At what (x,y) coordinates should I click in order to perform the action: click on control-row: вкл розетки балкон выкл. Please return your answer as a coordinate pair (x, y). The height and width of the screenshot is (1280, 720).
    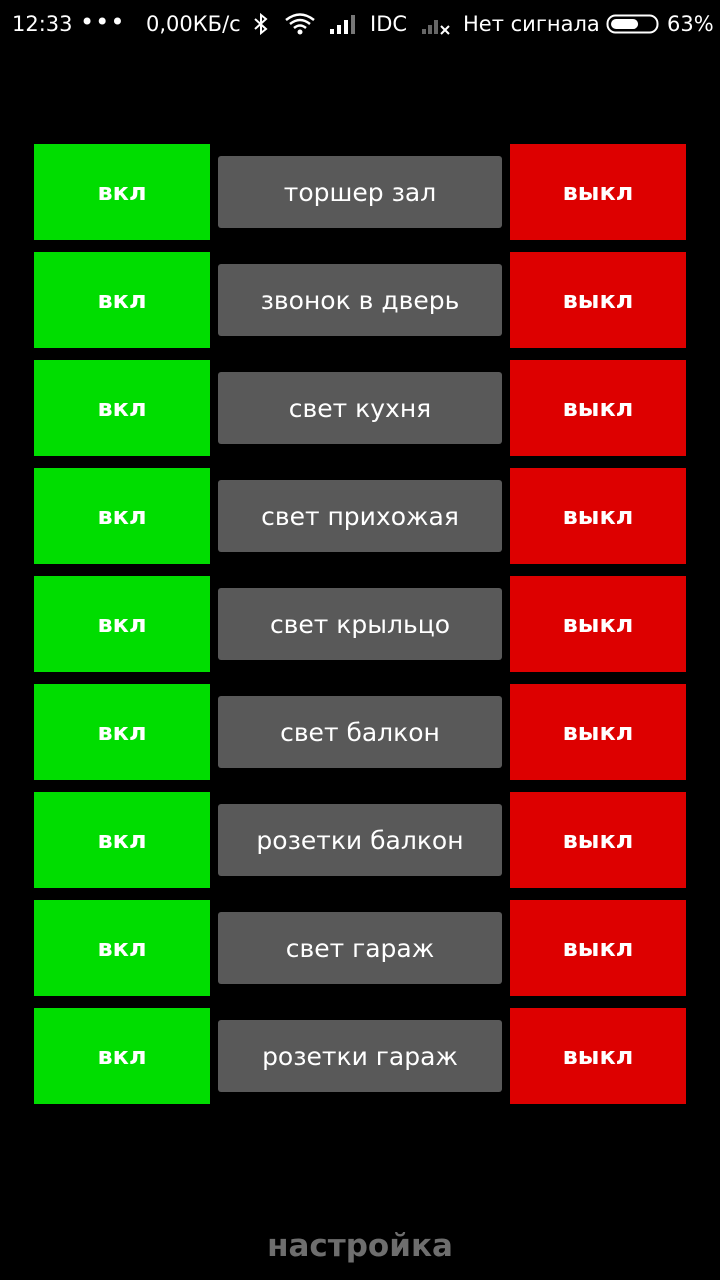
    Looking at the image, I should click on (360, 840).